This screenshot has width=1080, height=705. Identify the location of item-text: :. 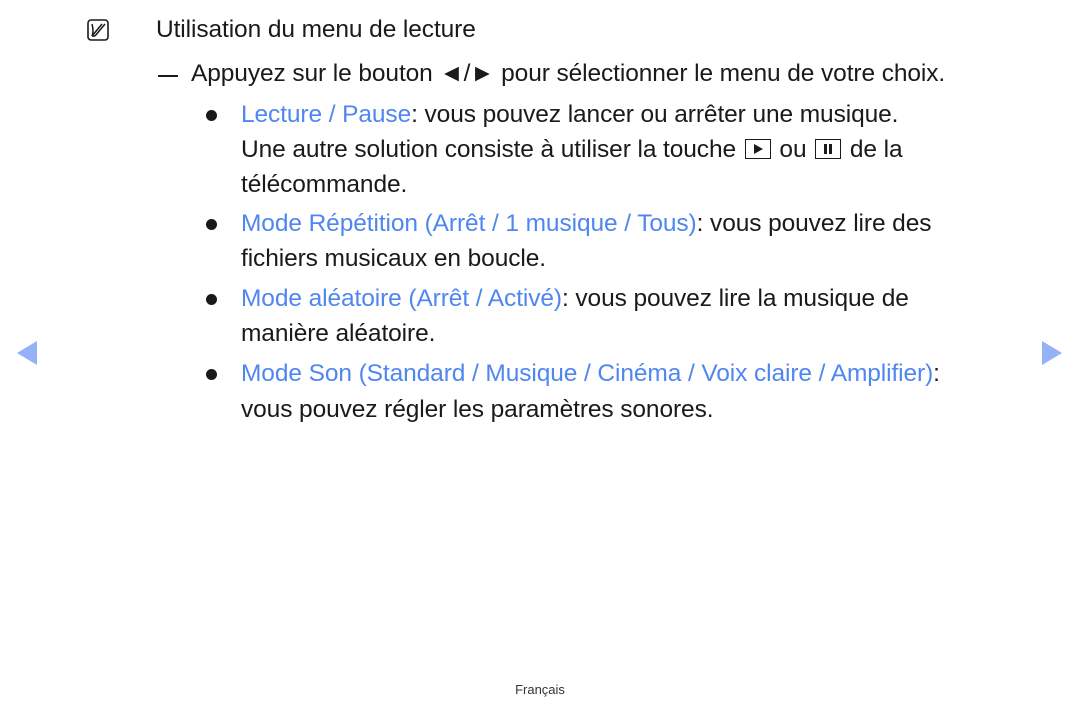
(936, 373).